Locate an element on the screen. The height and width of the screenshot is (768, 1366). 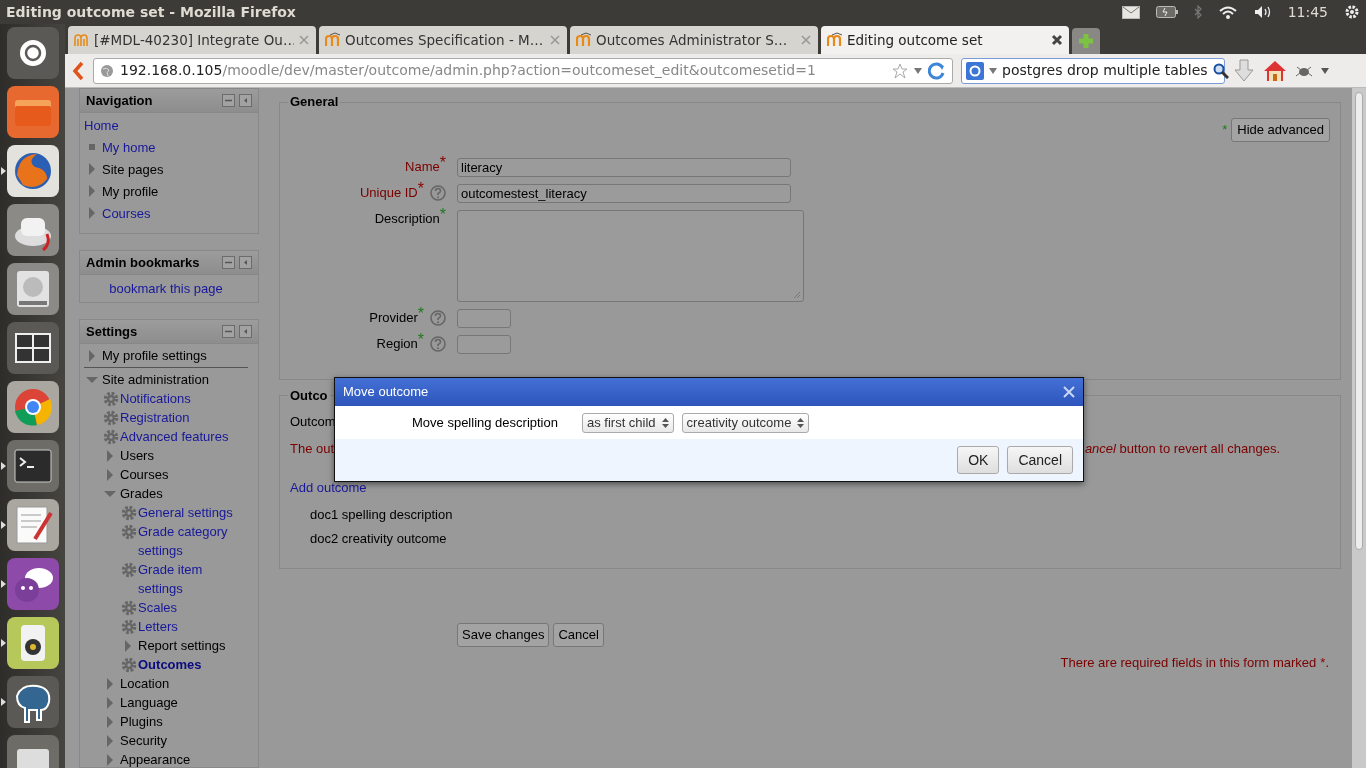
mail-icon is located at coordinates (1130, 12).